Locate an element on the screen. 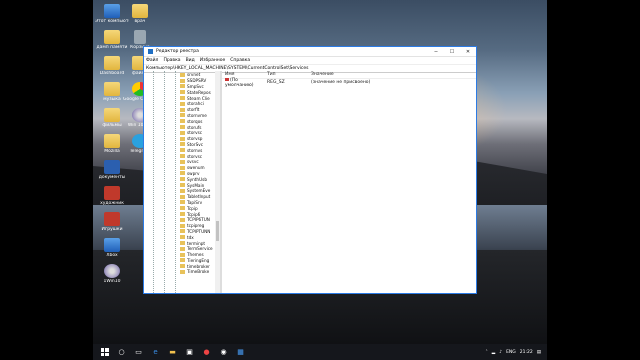  column-name: Имя is located at coordinates (244, 74).